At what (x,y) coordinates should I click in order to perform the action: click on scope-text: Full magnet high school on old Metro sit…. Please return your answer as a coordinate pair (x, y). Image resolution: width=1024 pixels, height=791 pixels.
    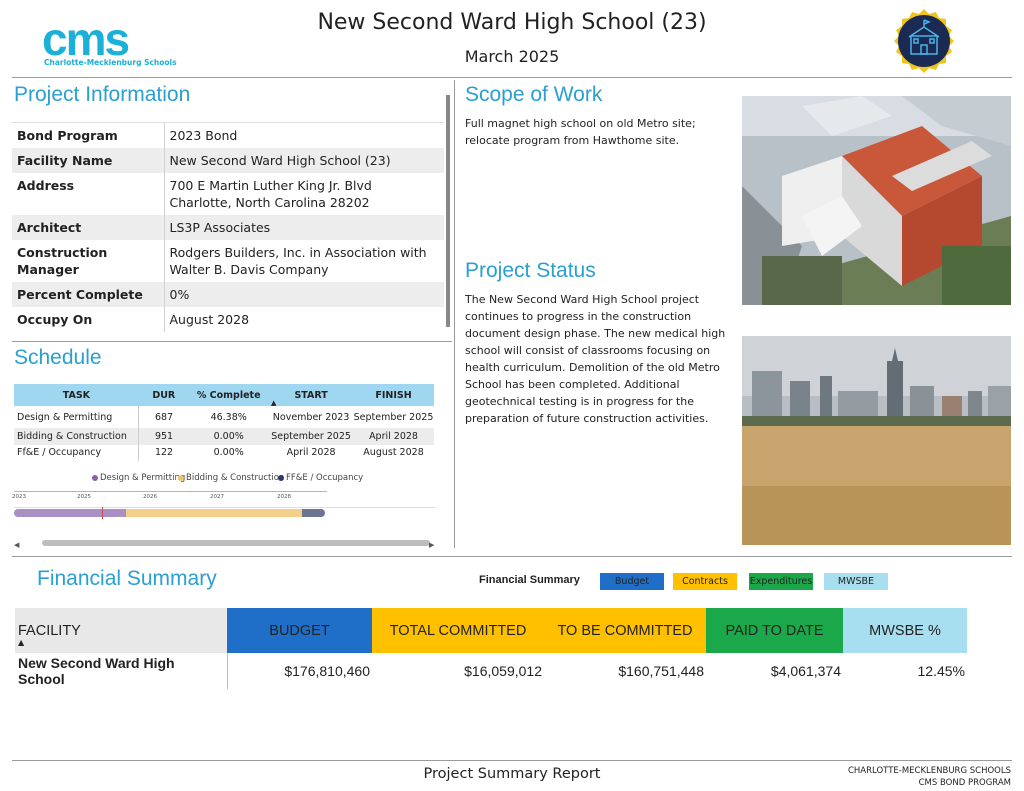
    Looking at the image, I should click on (580, 132).